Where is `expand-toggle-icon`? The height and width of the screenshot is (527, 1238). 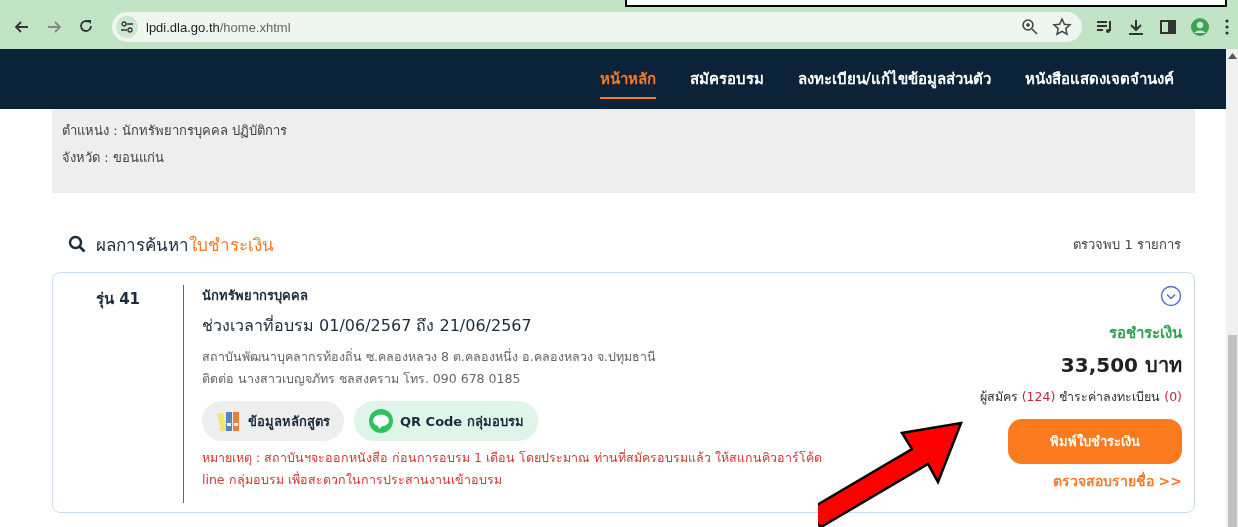
expand-toggle-icon is located at coordinates (1171, 296).